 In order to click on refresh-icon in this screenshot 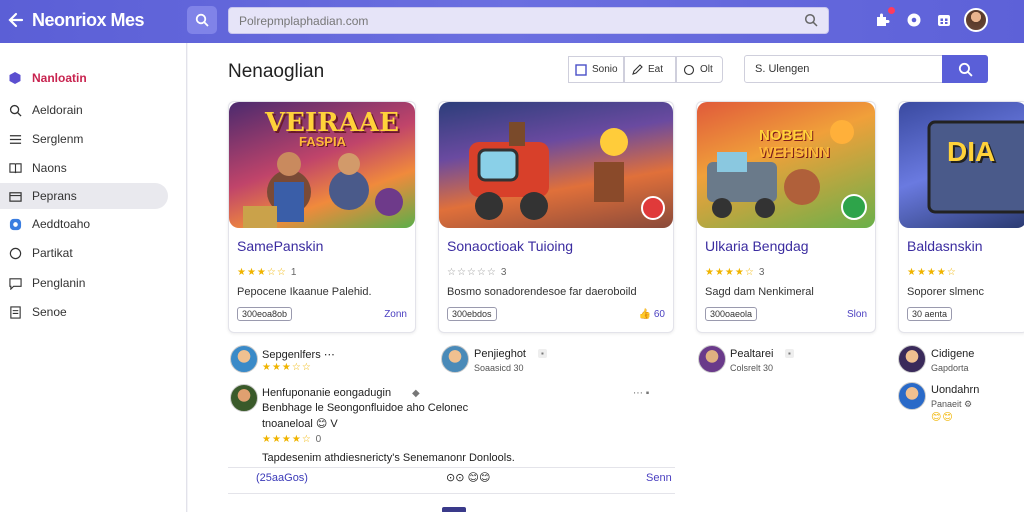, I will do `click(689, 70)`.